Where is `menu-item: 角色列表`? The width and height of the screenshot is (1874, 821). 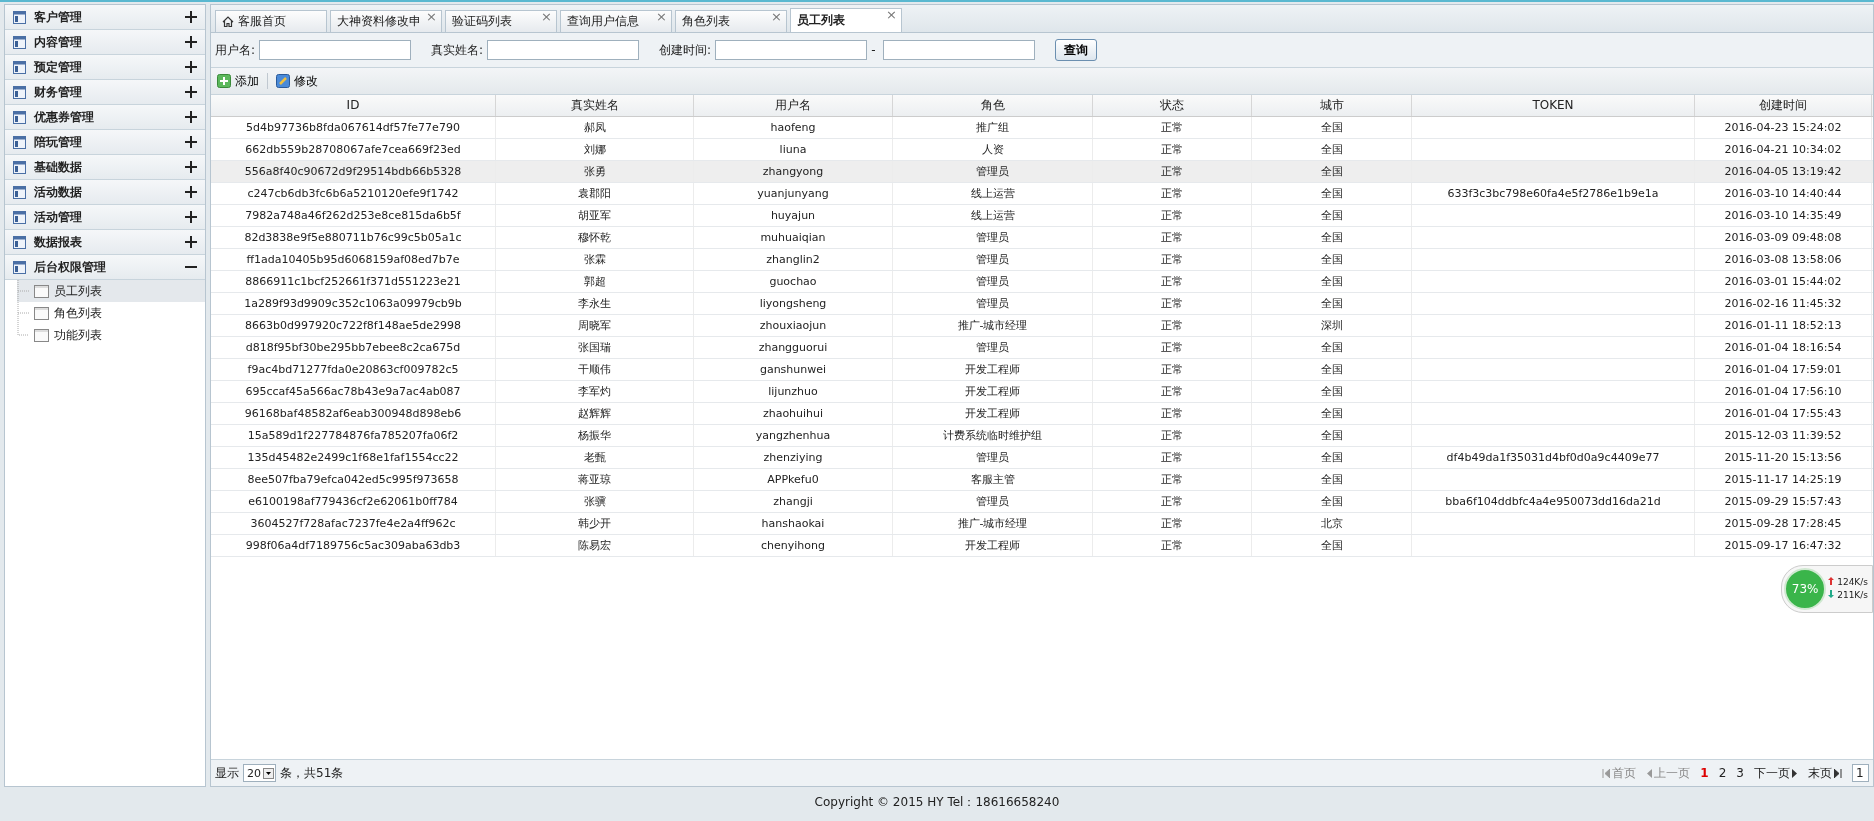
menu-item: 角色列表 is located at coordinates (111, 313).